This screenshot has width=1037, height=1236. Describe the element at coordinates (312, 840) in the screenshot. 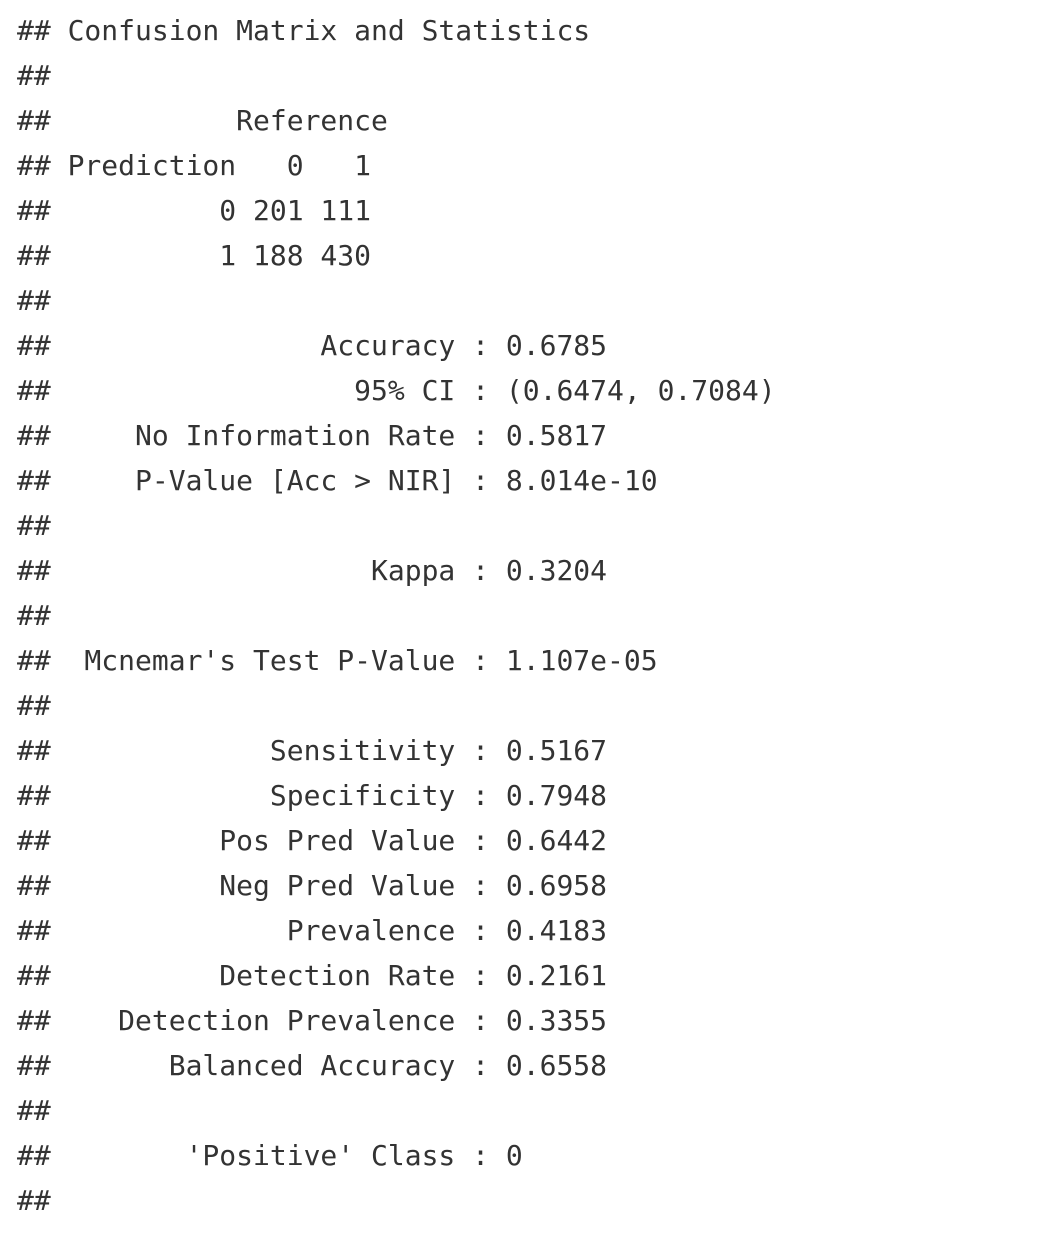

I see `stat-pos-pred-value: ## Pos Pred Value : 0.6442` at that location.